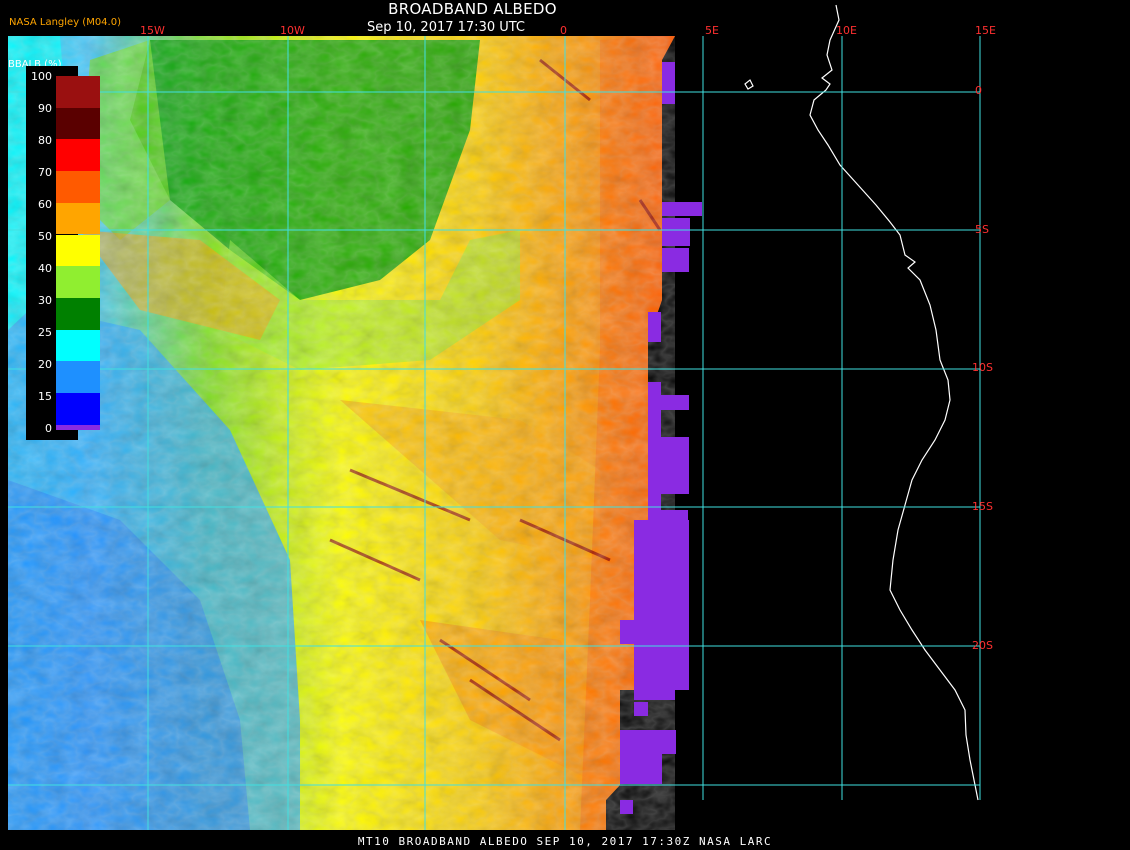 This screenshot has width=1130, height=850. I want to click on lon-label-15e: 15E, so click(985, 30).